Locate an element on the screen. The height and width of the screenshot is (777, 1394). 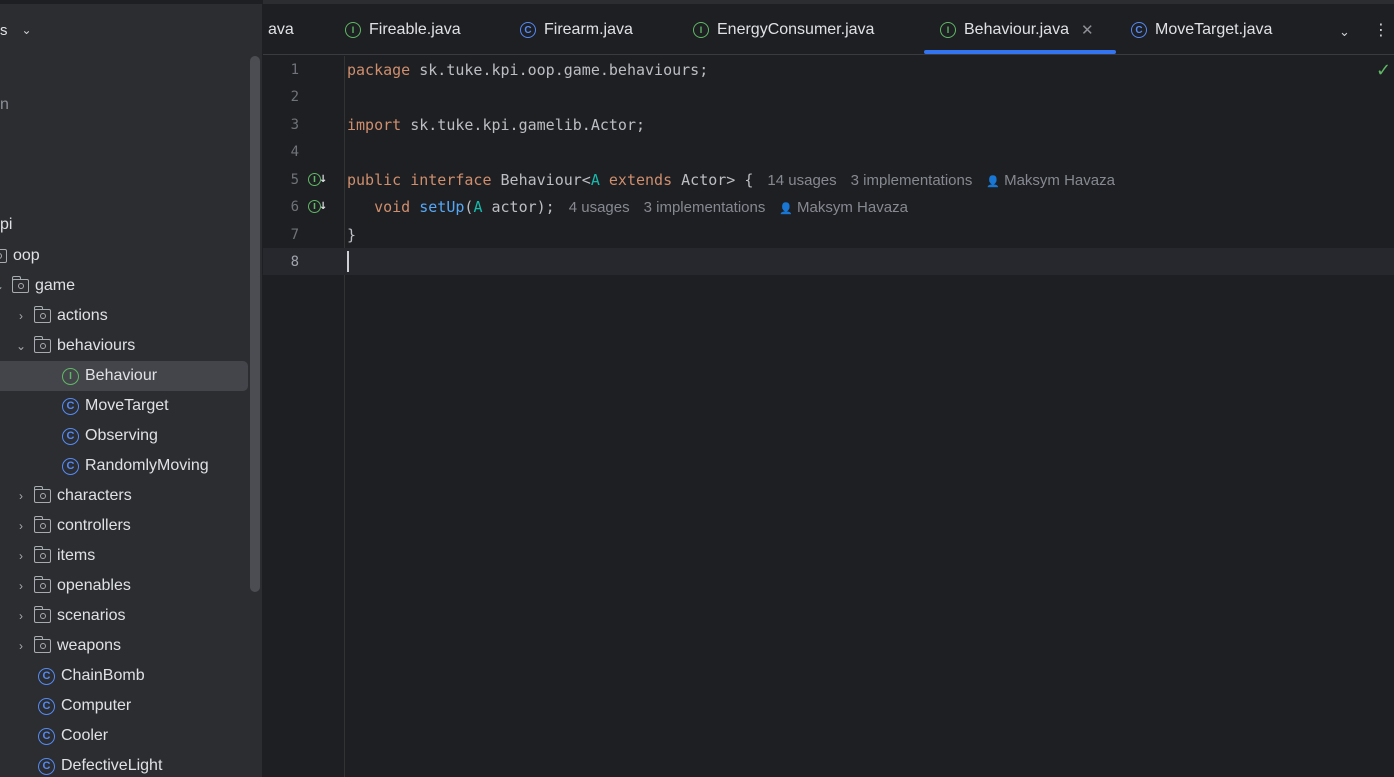
tab-fireable: I Fireable.java is located at coordinates (403, 30).